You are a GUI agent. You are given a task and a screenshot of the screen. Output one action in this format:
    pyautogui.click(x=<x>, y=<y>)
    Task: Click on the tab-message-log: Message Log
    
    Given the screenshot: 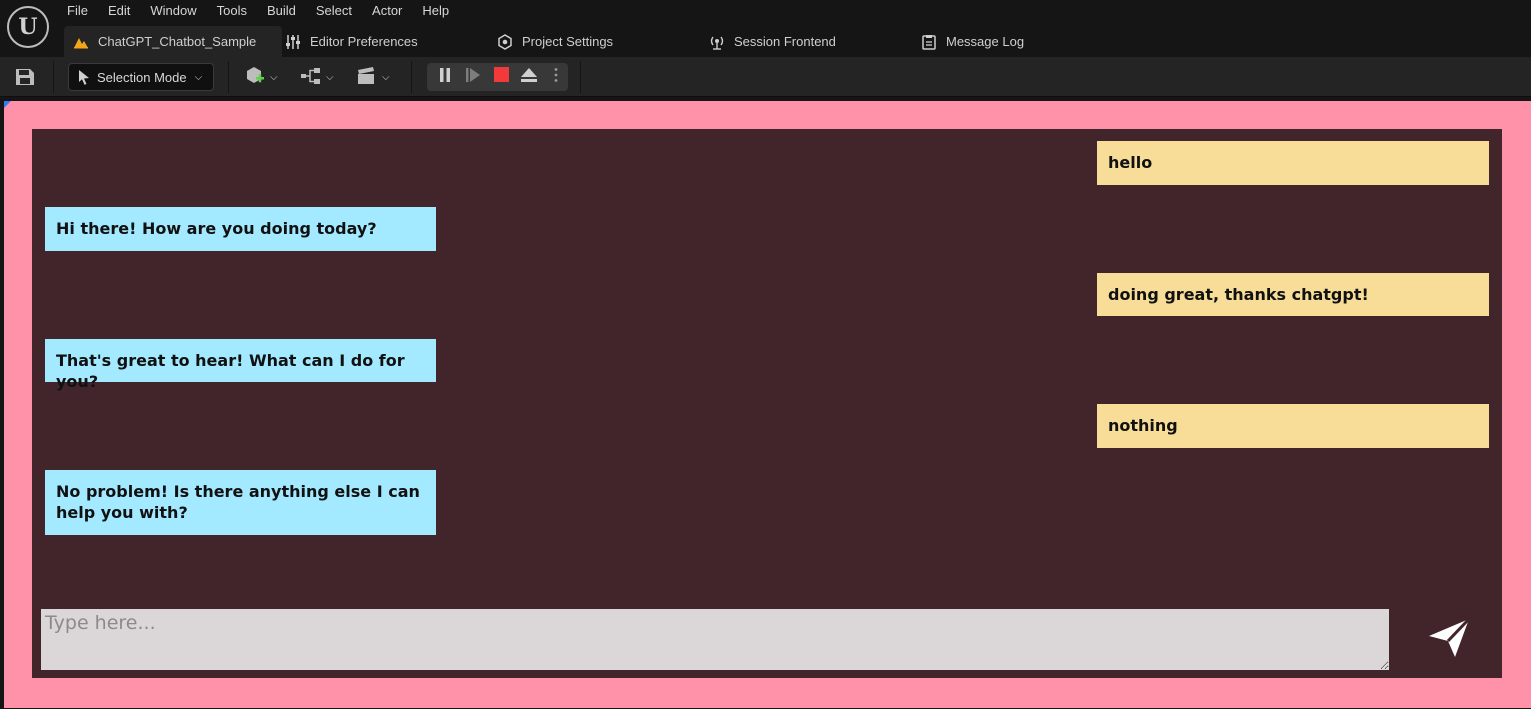 What is the action you would take?
    pyautogui.click(x=972, y=41)
    